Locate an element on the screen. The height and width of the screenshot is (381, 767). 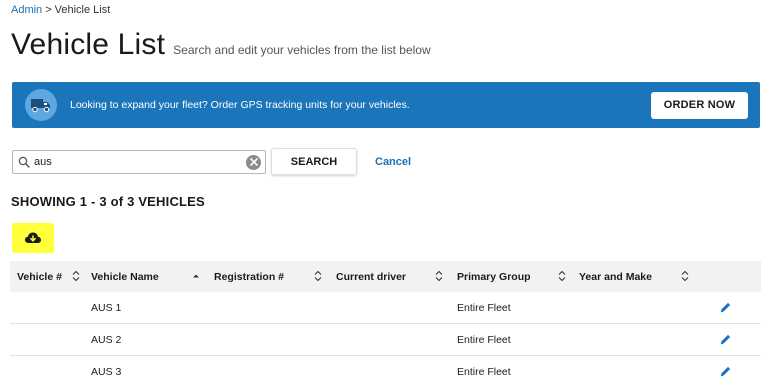
sort-ascending-icon is located at coordinates (196, 276).